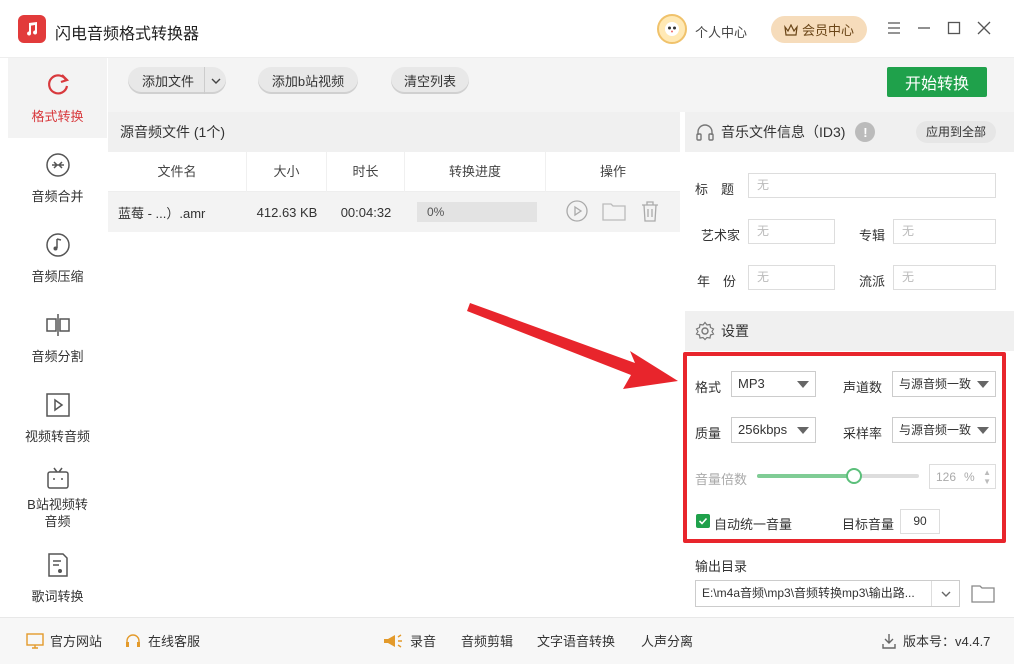 The width and height of the screenshot is (1014, 664). I want to click on genre-field: 无, so click(944, 277).